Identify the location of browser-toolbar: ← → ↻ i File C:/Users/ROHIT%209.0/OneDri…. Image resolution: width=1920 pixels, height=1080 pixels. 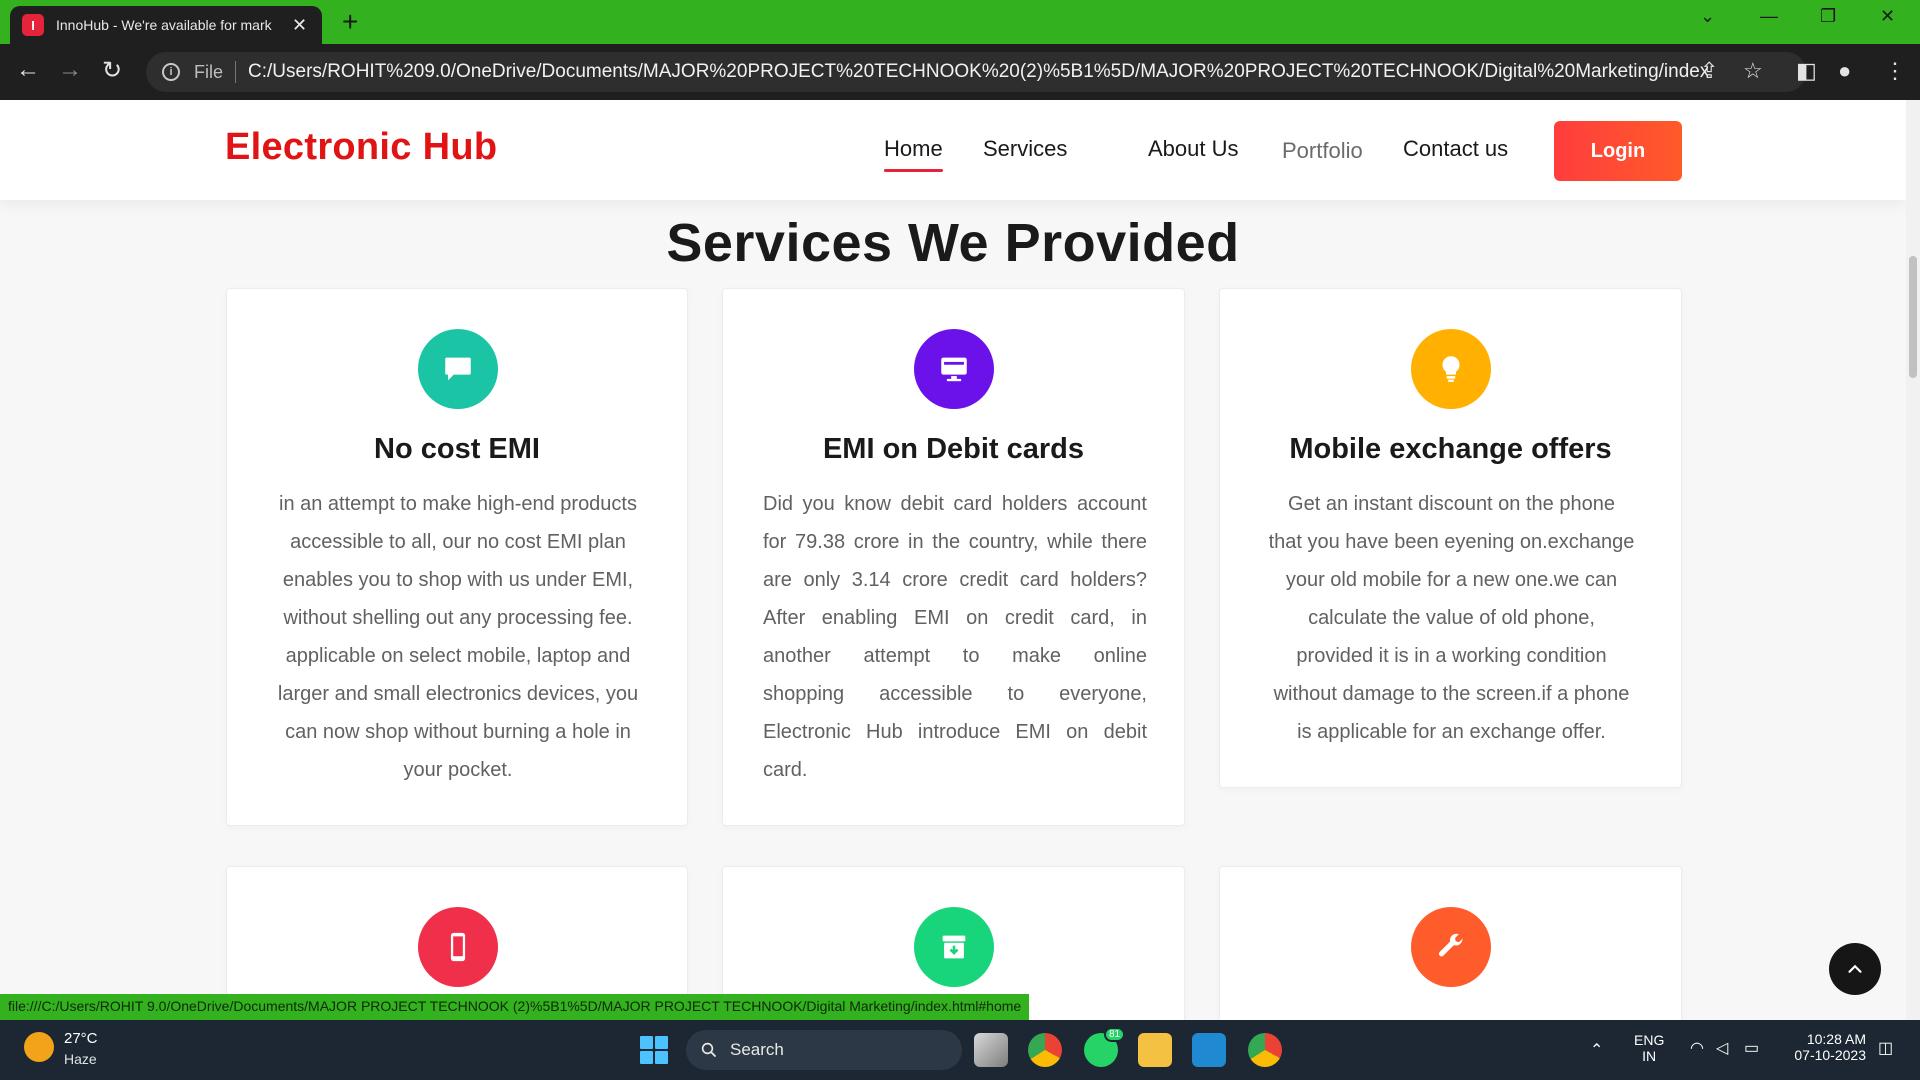
(960, 72).